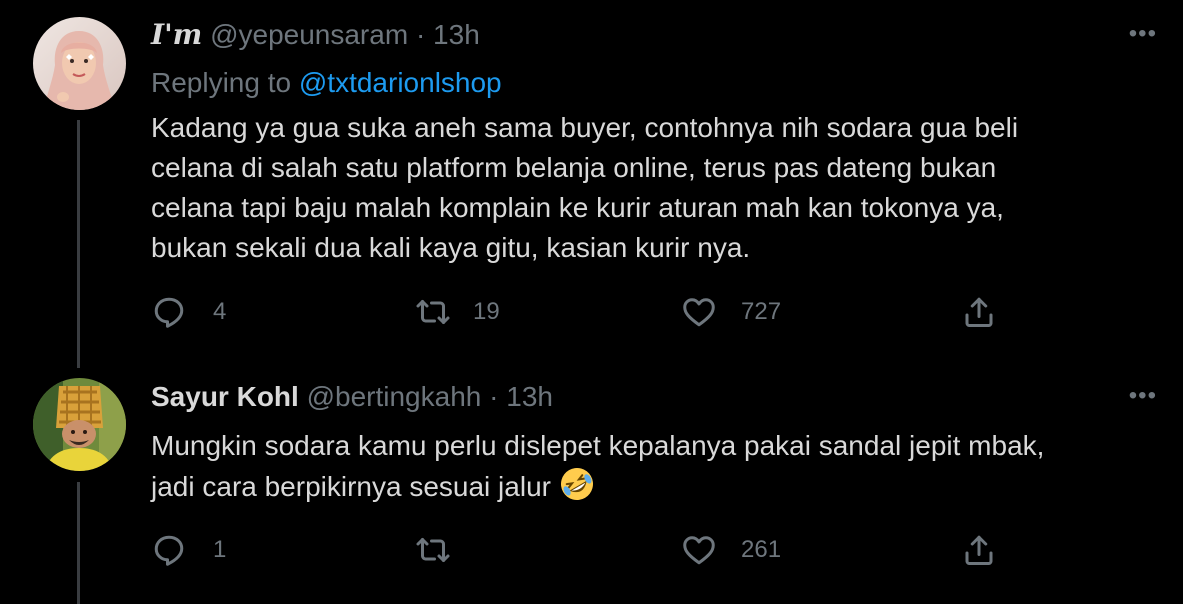 The width and height of the screenshot is (1183, 604). I want to click on rolling-on-floor-laughing-icon, so click(576, 484).